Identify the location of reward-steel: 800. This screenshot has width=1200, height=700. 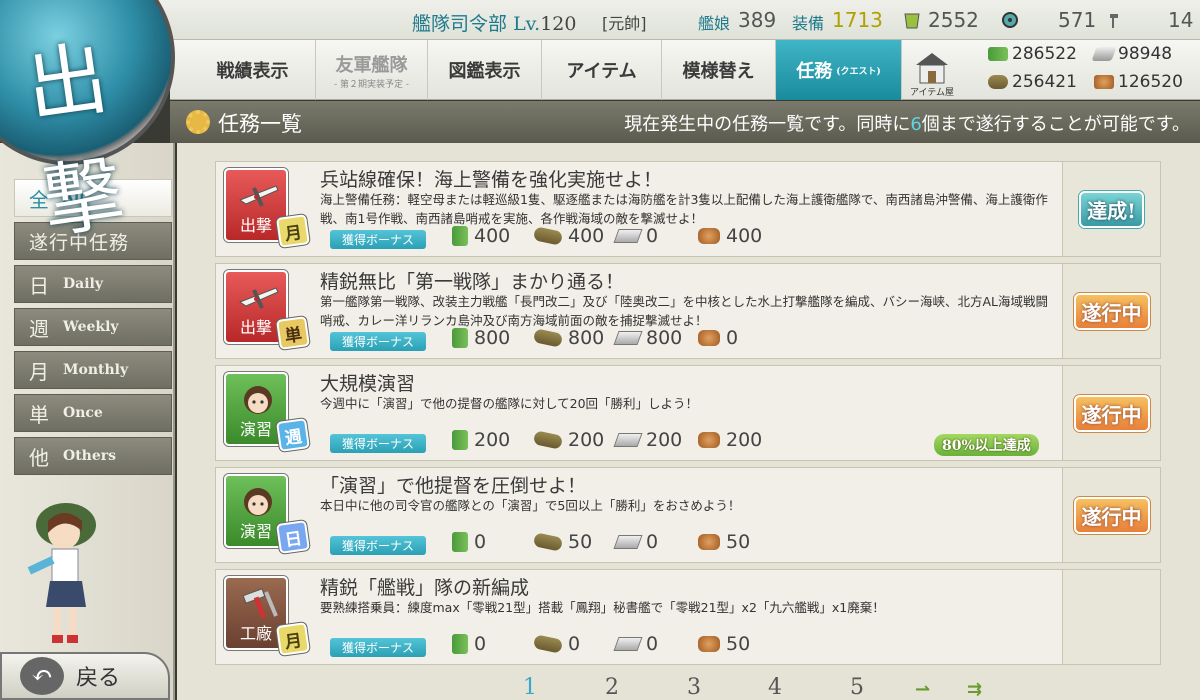
(647, 338).